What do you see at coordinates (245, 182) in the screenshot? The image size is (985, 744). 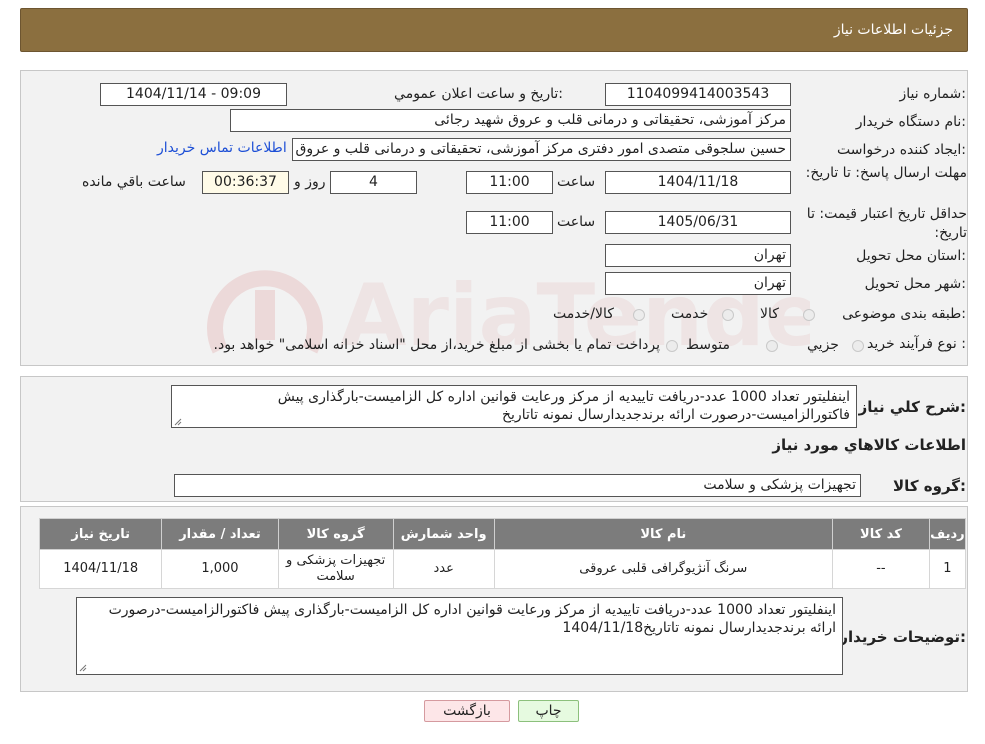 I see `remaining-time-field: 00:36:37` at bounding box center [245, 182].